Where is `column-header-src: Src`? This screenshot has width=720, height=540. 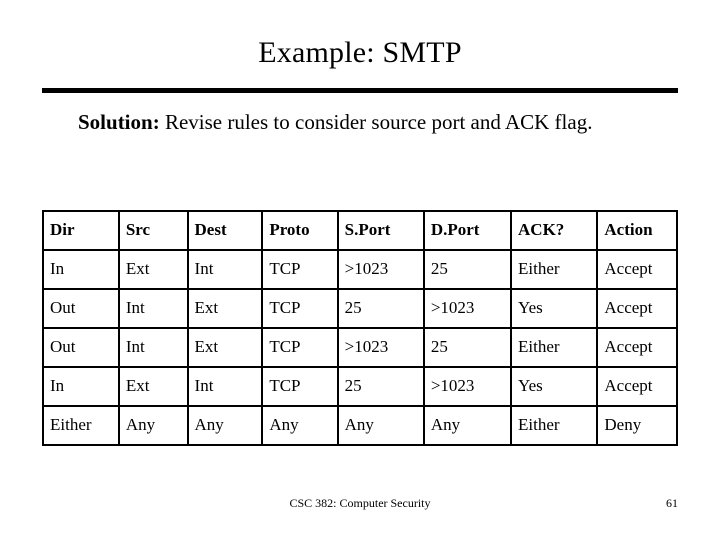
column-header-src: Src is located at coordinates (153, 230).